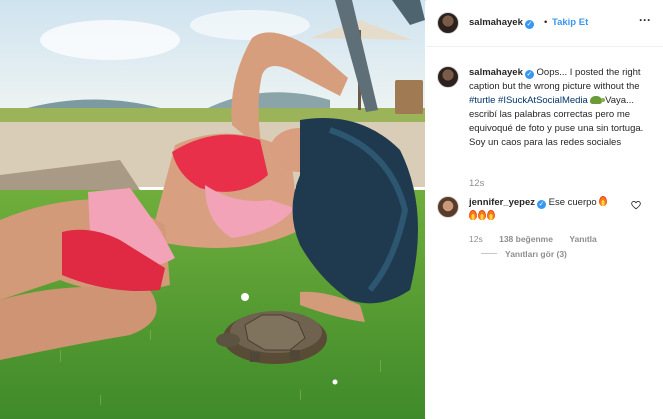  What do you see at coordinates (496, 22) in the screenshot?
I see `author-username: salmahayek` at bounding box center [496, 22].